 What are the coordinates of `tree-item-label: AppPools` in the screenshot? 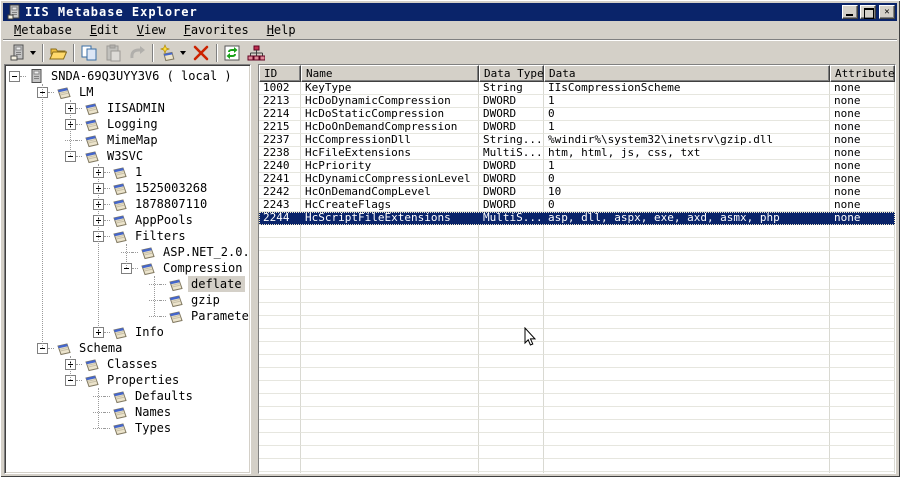 It's located at (164, 220).